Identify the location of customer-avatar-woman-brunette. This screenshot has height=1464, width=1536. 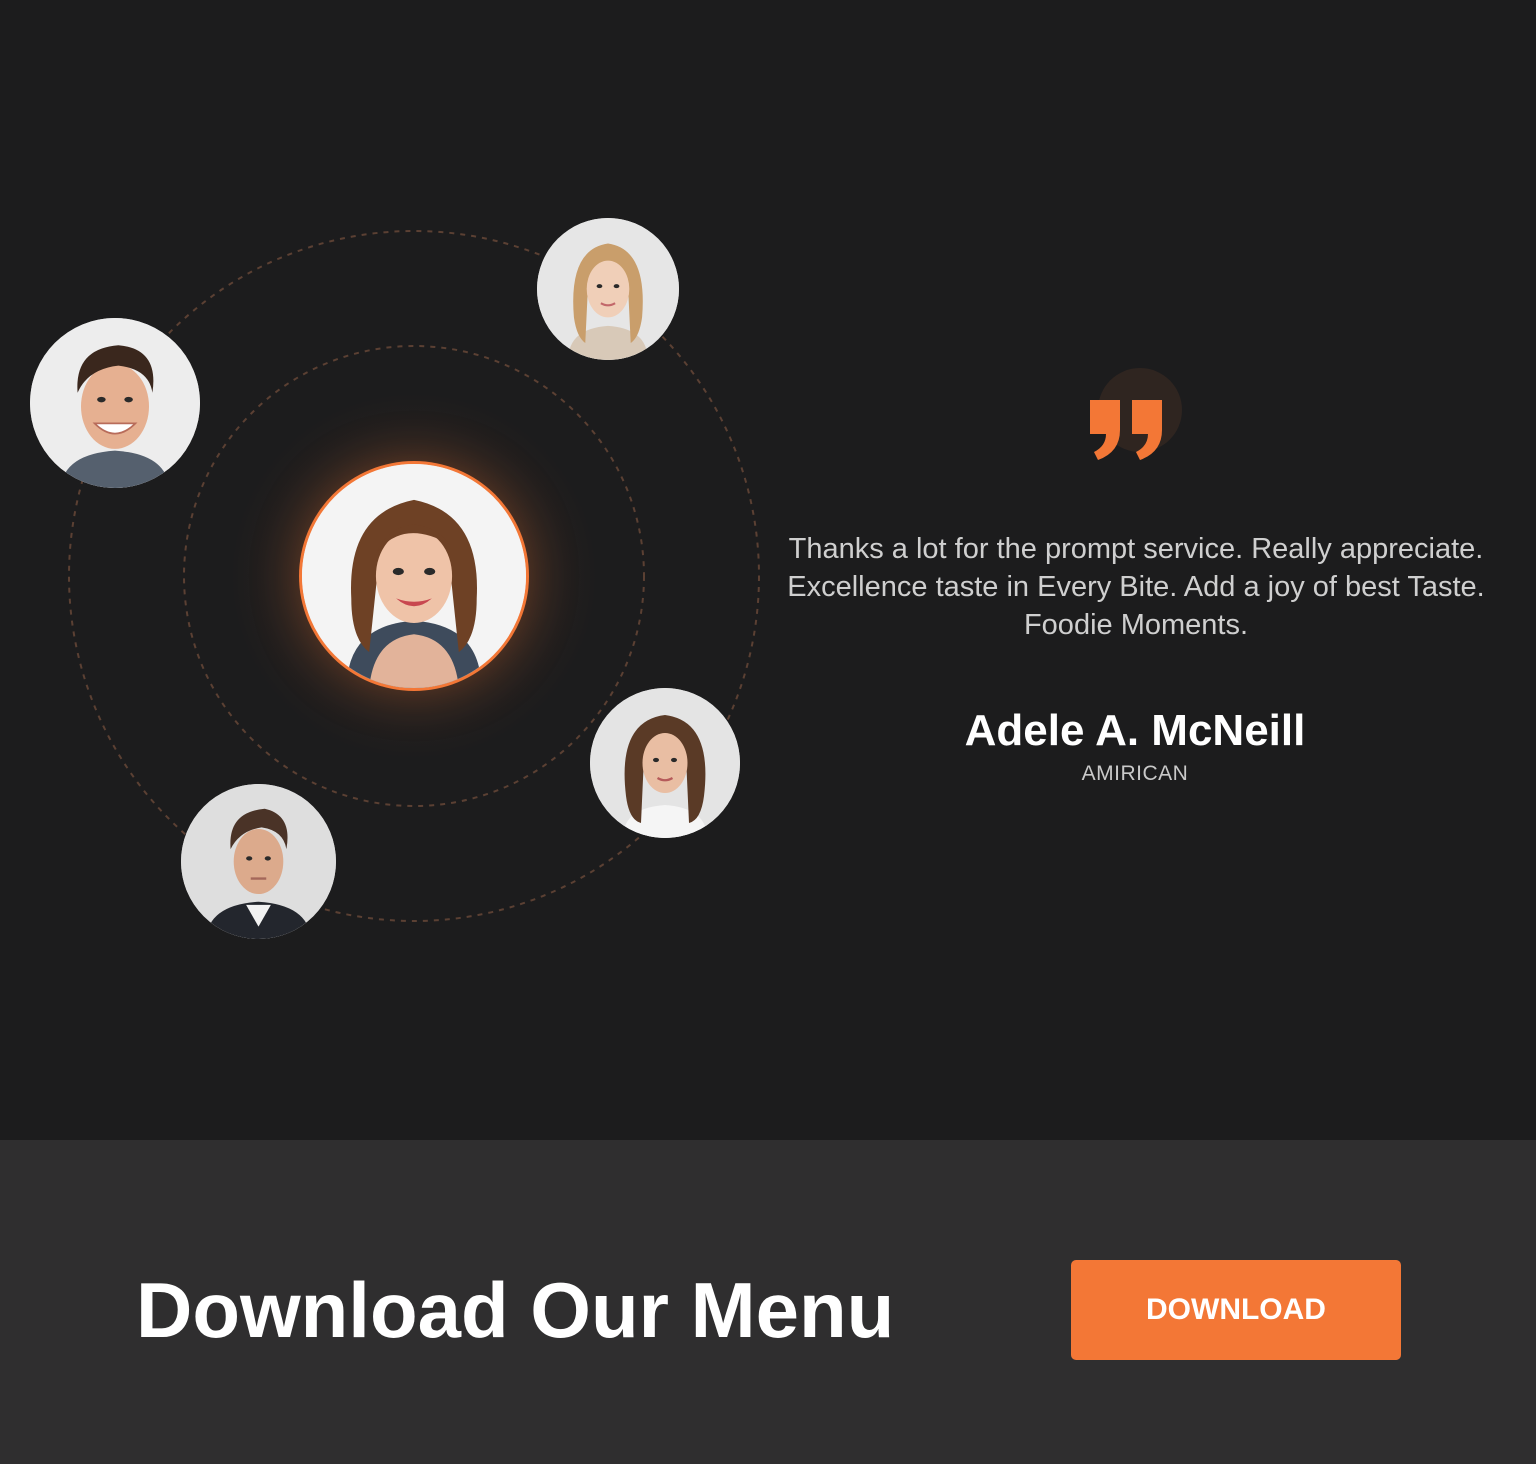
(665, 763).